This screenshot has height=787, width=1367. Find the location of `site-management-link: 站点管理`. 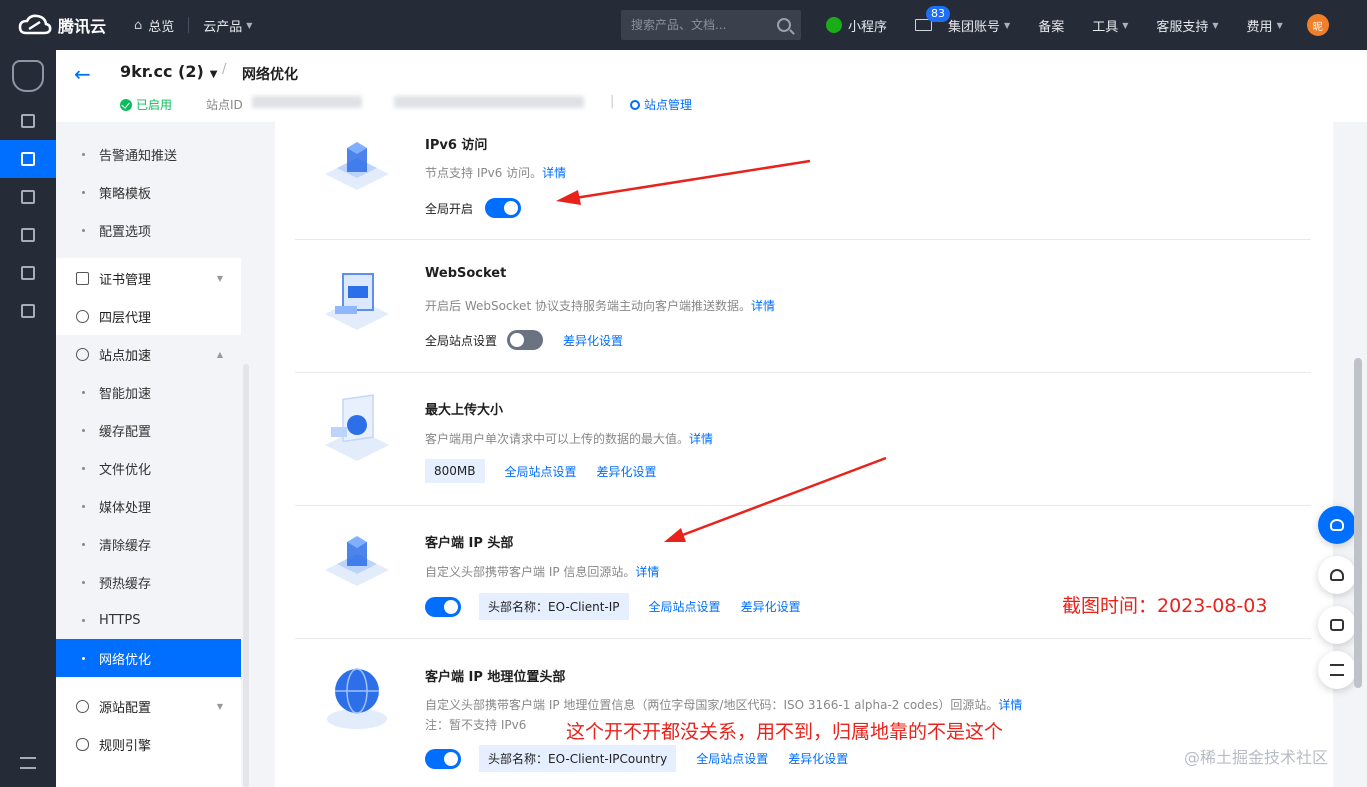

site-management-link: 站点管理 is located at coordinates (661, 104).